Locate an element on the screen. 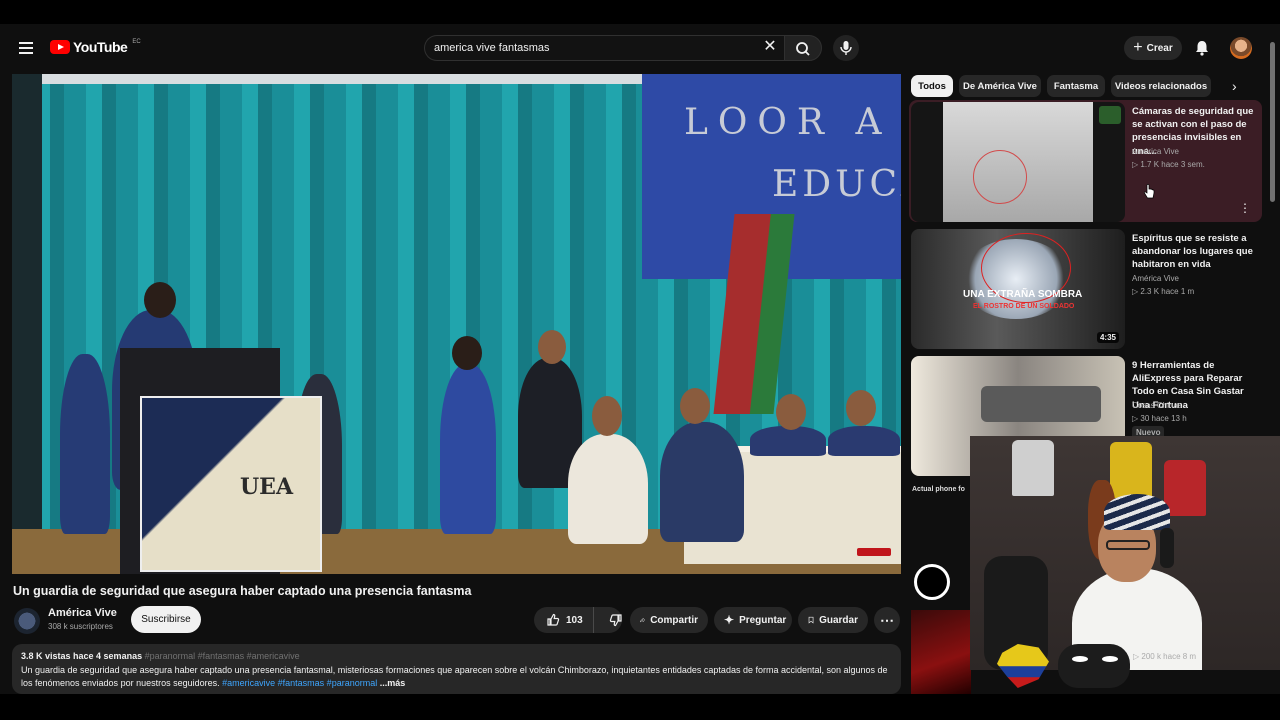 The image size is (1280, 720). channel-logo-icon is located at coordinates (932, 582).